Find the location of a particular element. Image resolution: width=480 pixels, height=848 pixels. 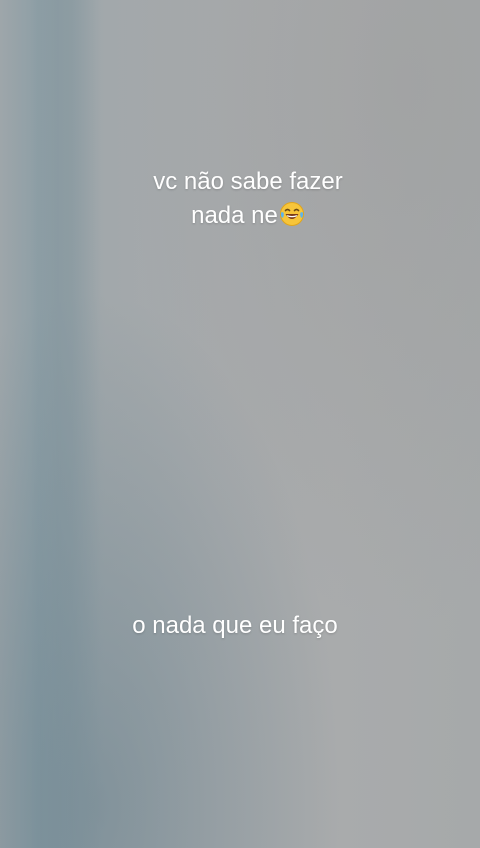

laughing-tears-emoji-icon is located at coordinates (291, 214).